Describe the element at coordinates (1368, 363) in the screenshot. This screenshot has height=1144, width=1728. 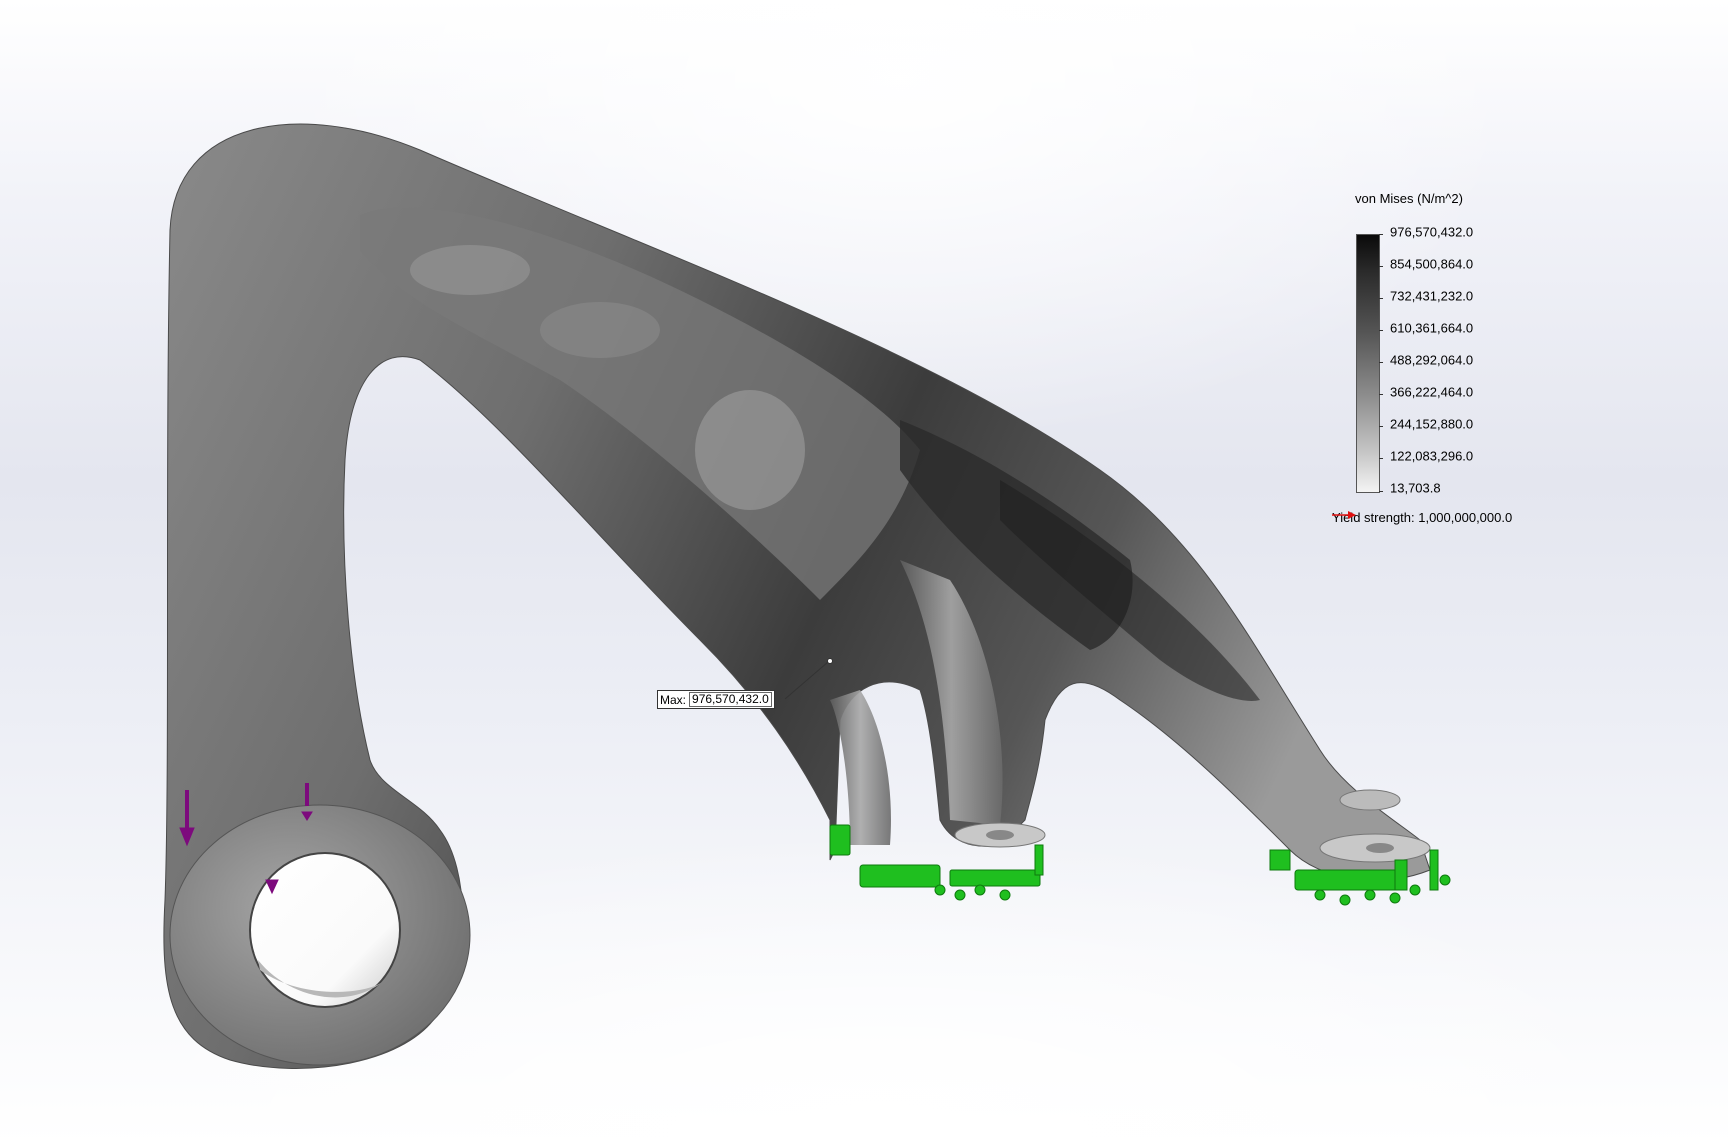
I see `legend-color-bar` at that location.